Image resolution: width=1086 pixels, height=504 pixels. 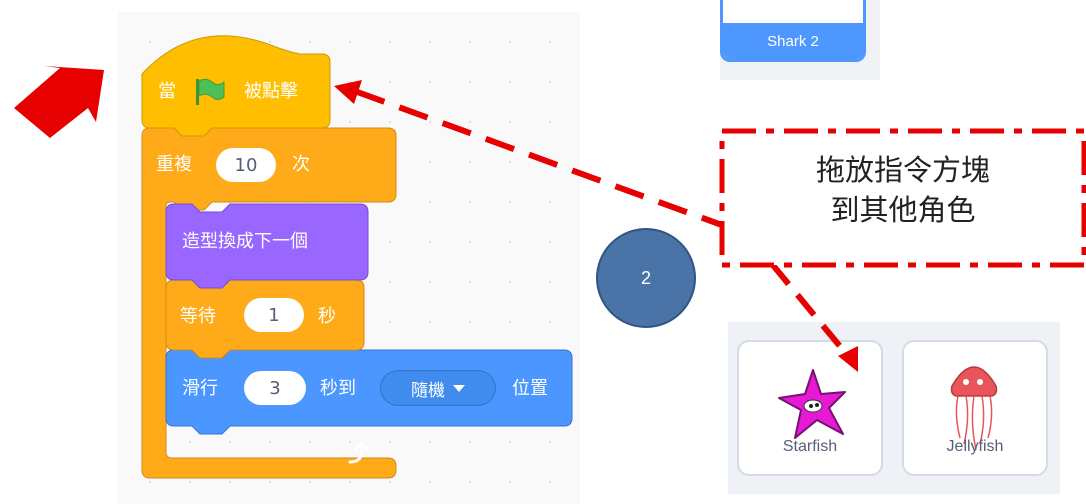 What do you see at coordinates (902, 170) in the screenshot?
I see `callout-line-1: 拖放指令方塊` at bounding box center [902, 170].